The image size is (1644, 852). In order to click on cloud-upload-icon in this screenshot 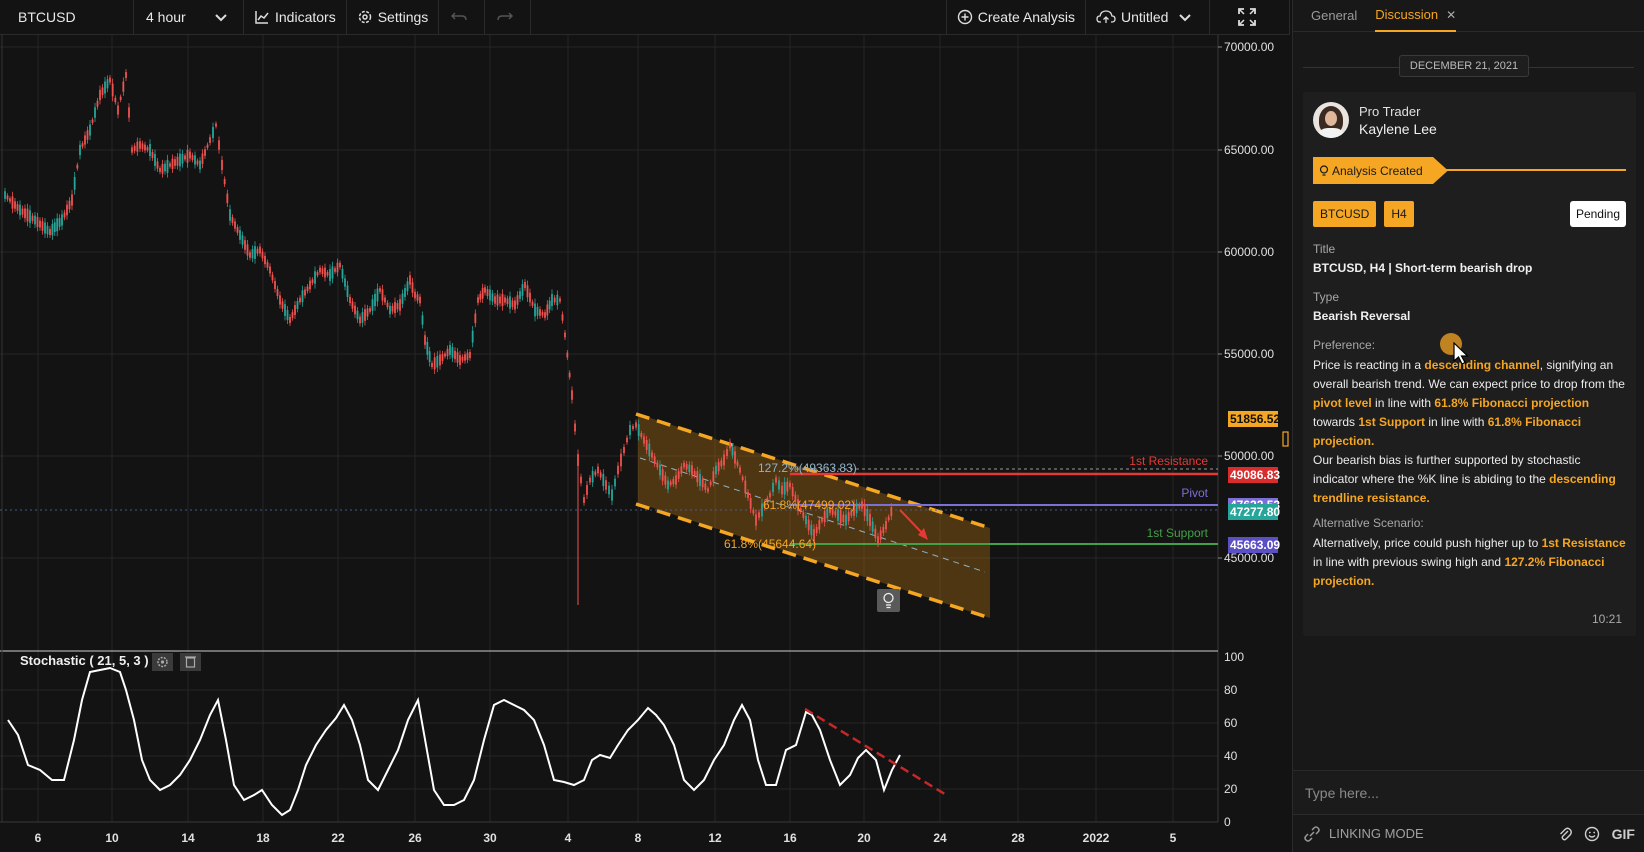, I will do `click(1106, 16)`.